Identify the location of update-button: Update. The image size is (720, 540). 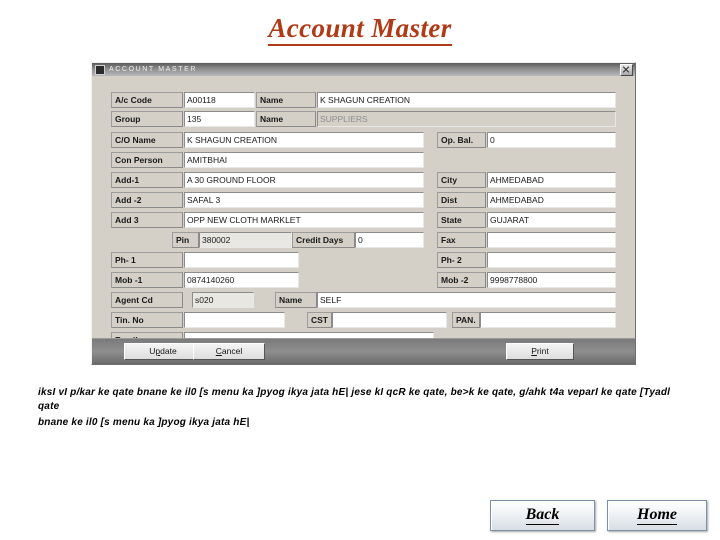
(163, 351).